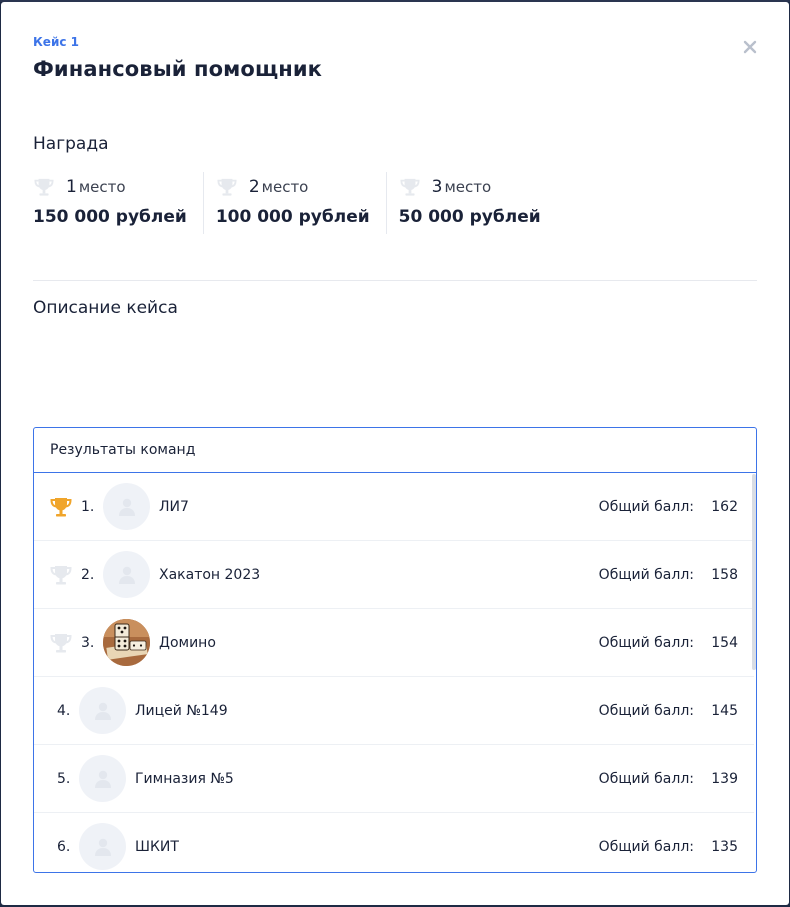 Image resolution: width=790 pixels, height=907 pixels. I want to click on close-icon, so click(750, 47).